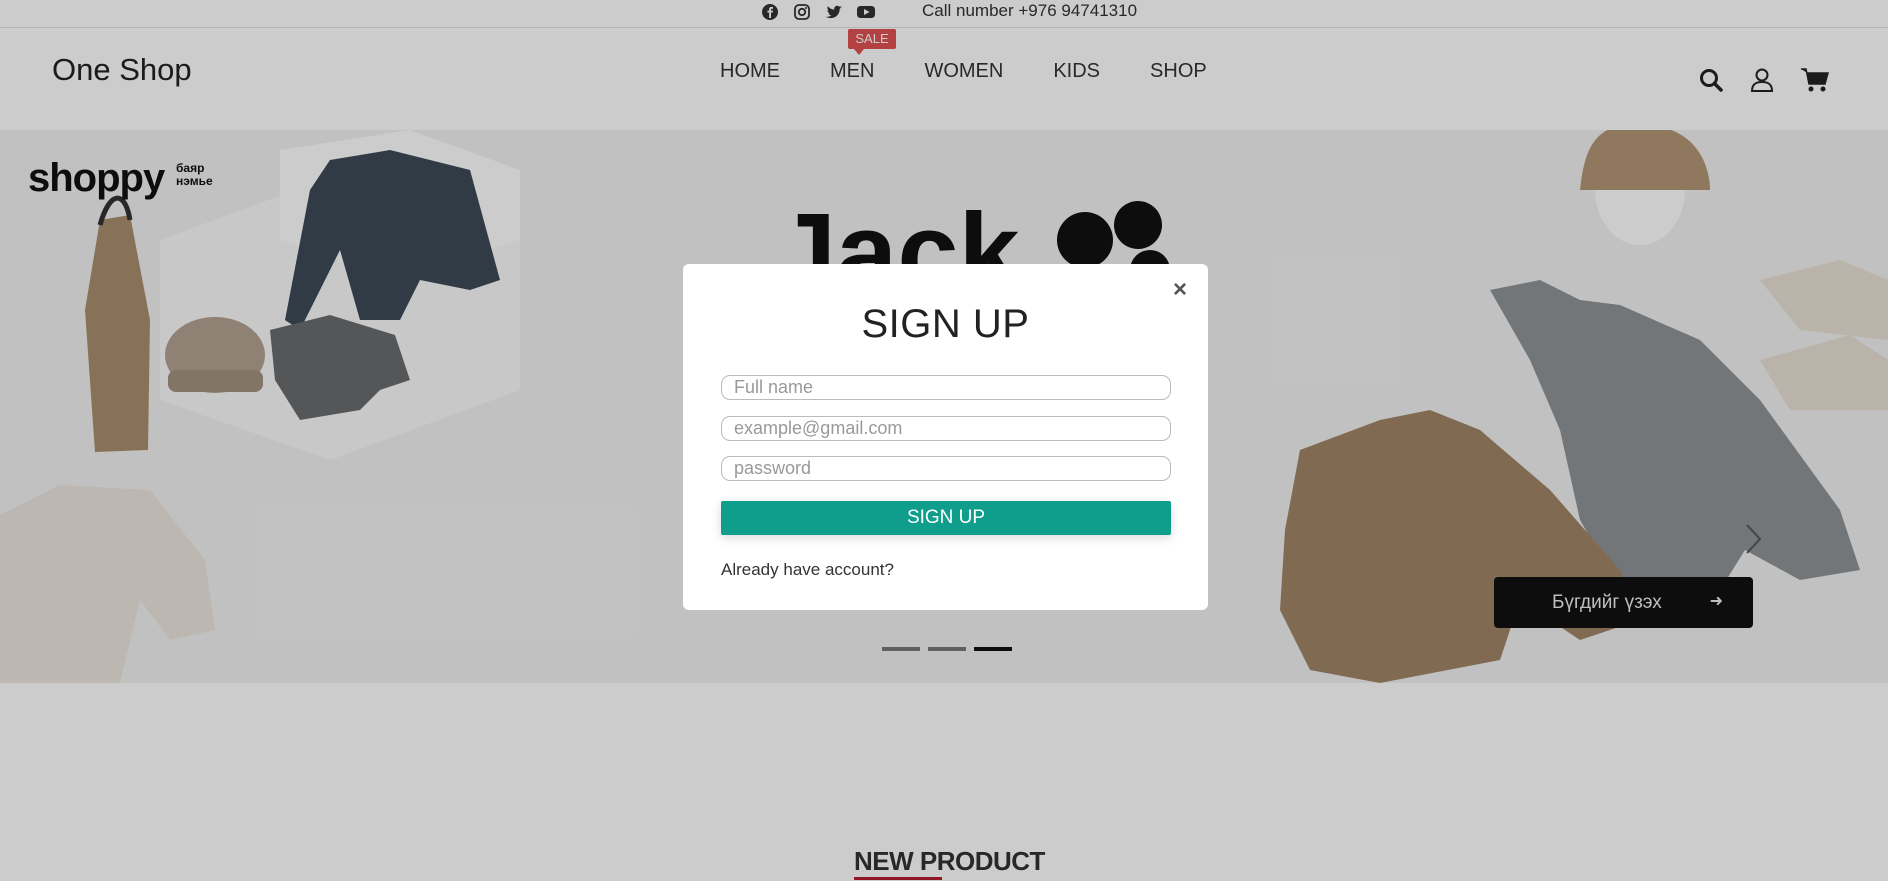  Describe the element at coordinates (807, 570) in the screenshot. I see `login-link: Already have account?` at that location.